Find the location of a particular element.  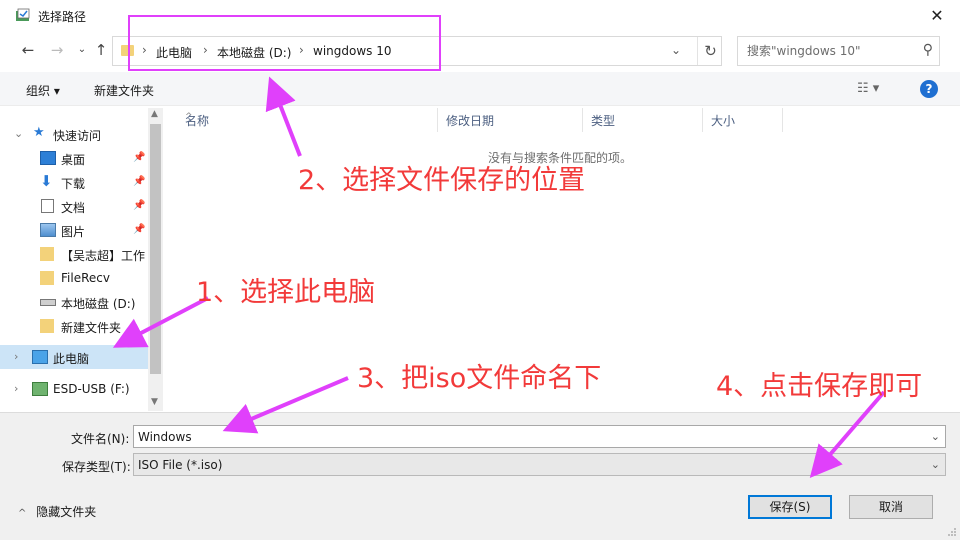

download-icon: ⬇ is located at coordinates (46, 181).